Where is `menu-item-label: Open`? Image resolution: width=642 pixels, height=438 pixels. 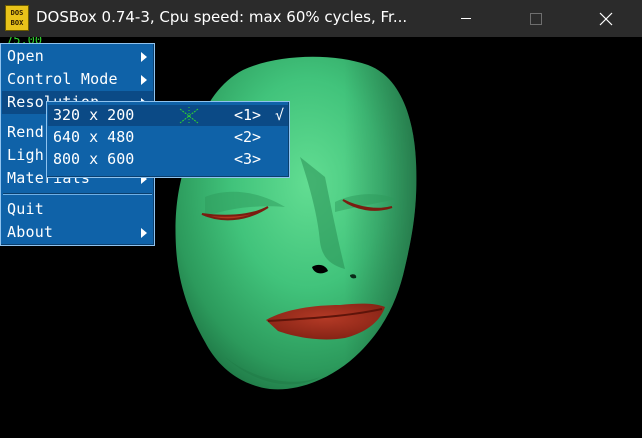
menu-item-label: Open is located at coordinates (25, 56).